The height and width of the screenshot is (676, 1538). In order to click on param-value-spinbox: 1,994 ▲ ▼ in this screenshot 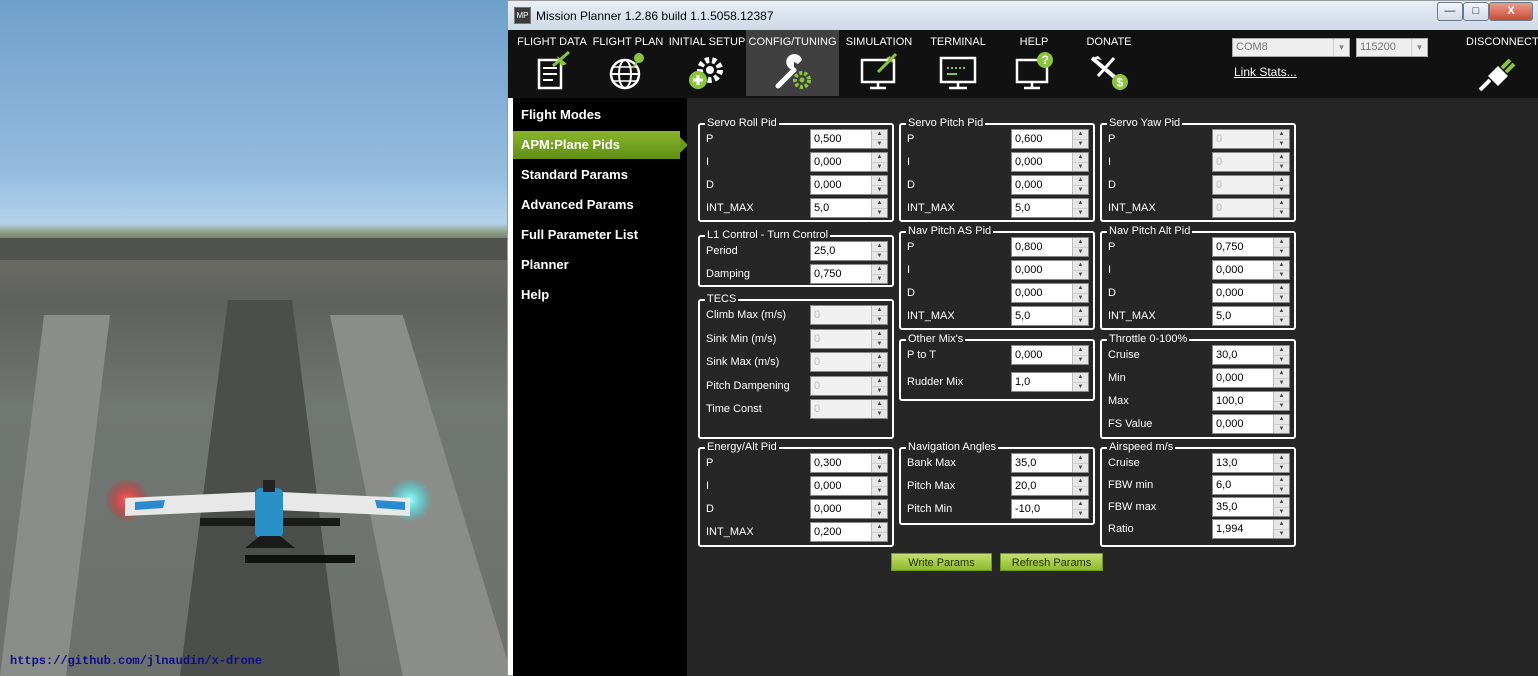, I will do `click(1251, 529)`.